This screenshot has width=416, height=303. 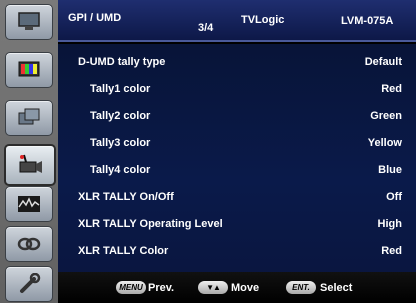 What do you see at coordinates (390, 170) in the screenshot?
I see `setting-value: Blue` at bounding box center [390, 170].